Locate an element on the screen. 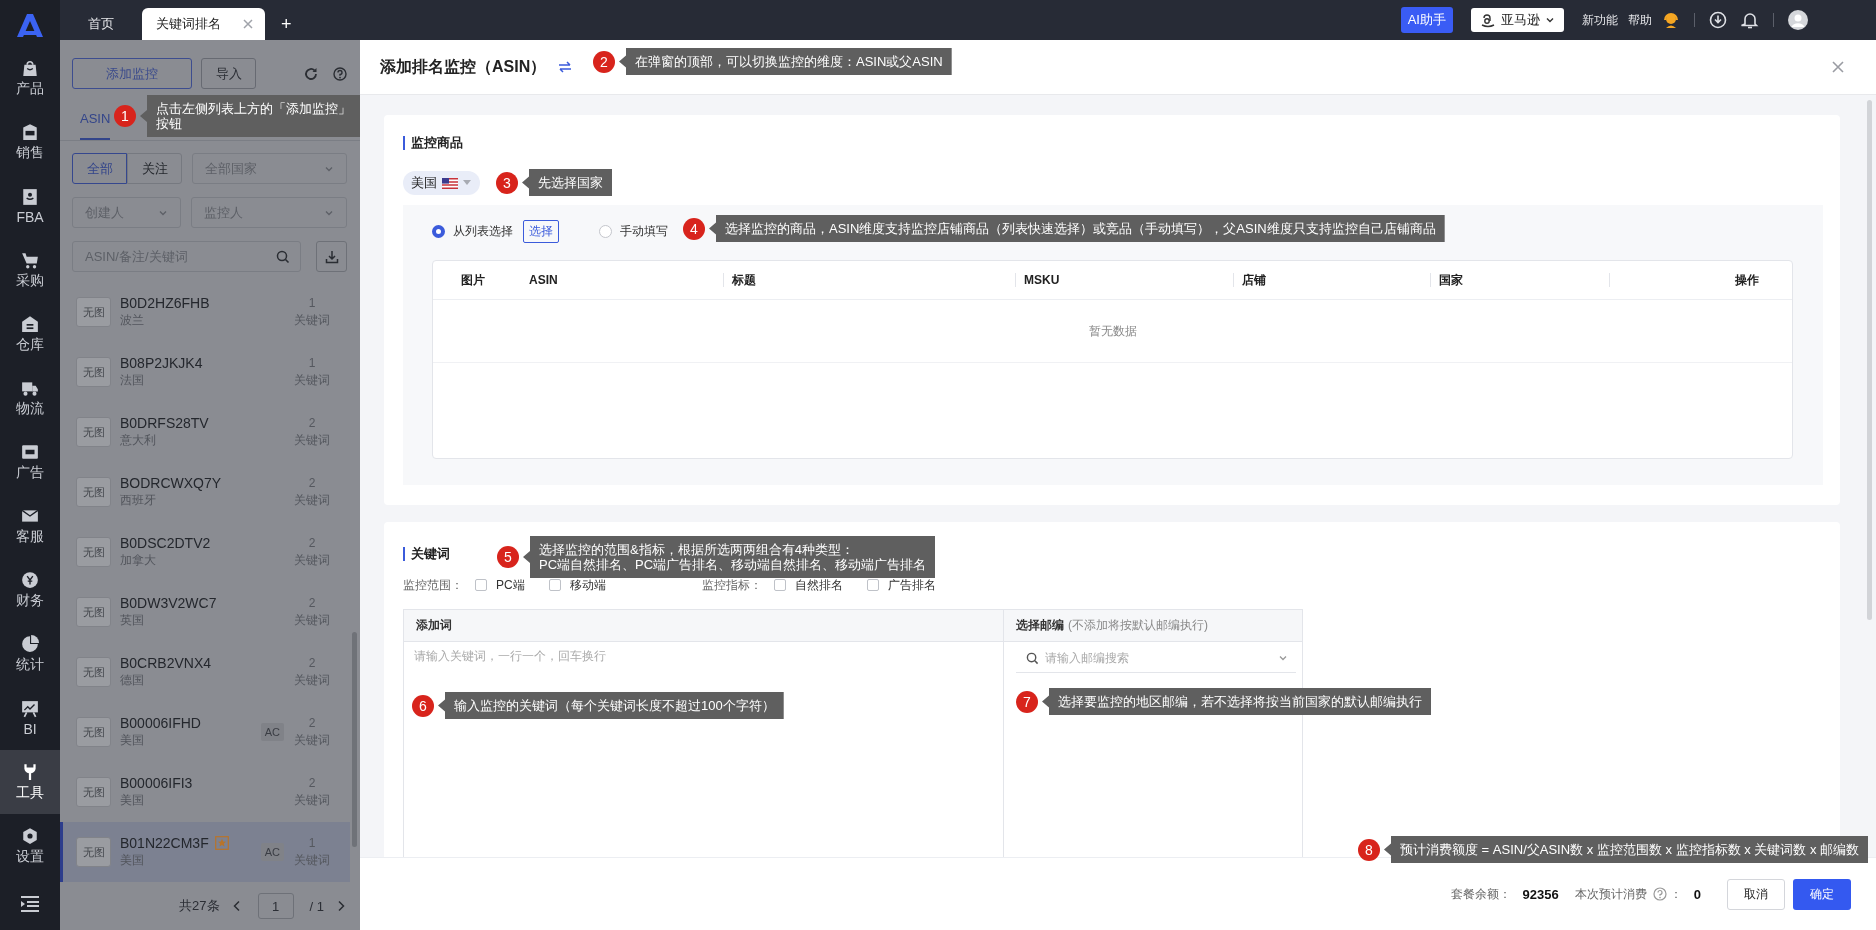  asin-text: B0D2HZ6FHB is located at coordinates (165, 303).